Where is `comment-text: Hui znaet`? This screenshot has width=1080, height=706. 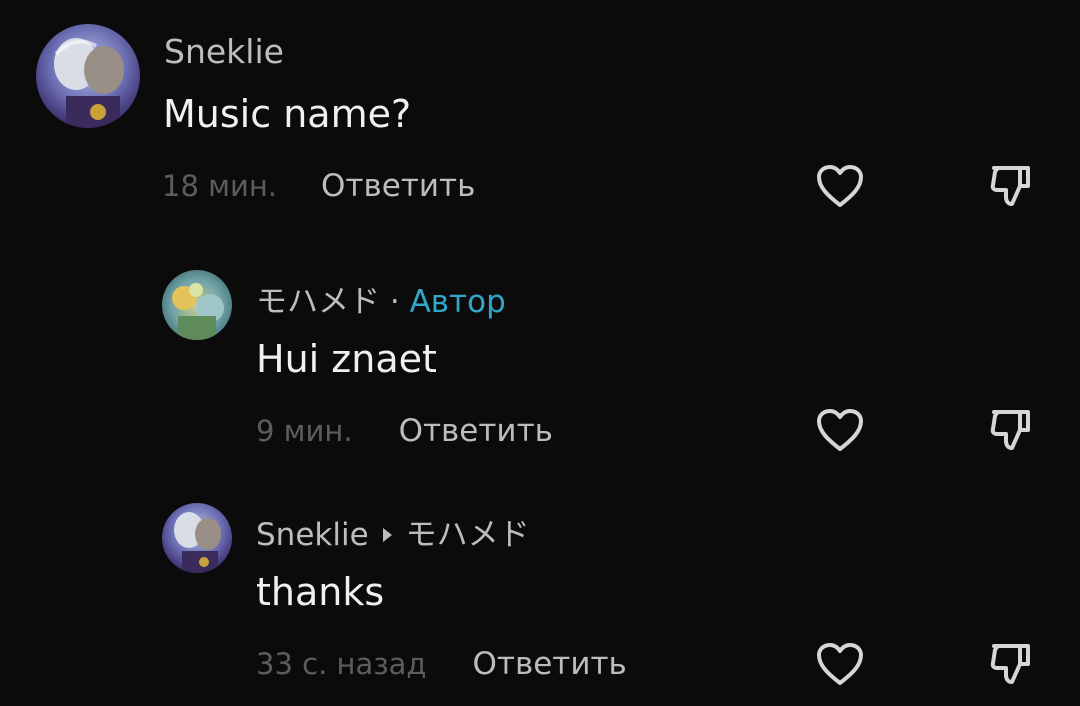 comment-text: Hui znaet is located at coordinates (346, 359).